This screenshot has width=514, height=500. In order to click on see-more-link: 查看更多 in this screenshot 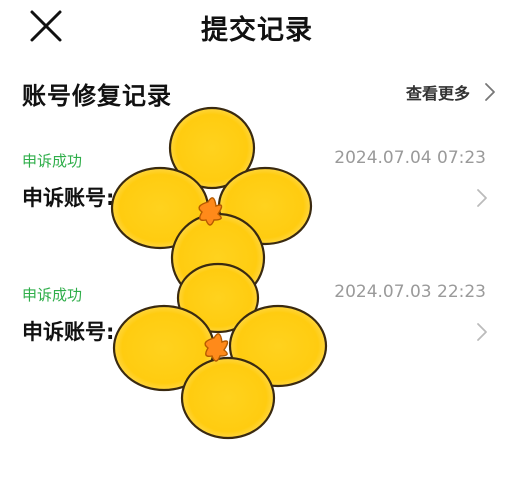, I will do `click(451, 92)`.